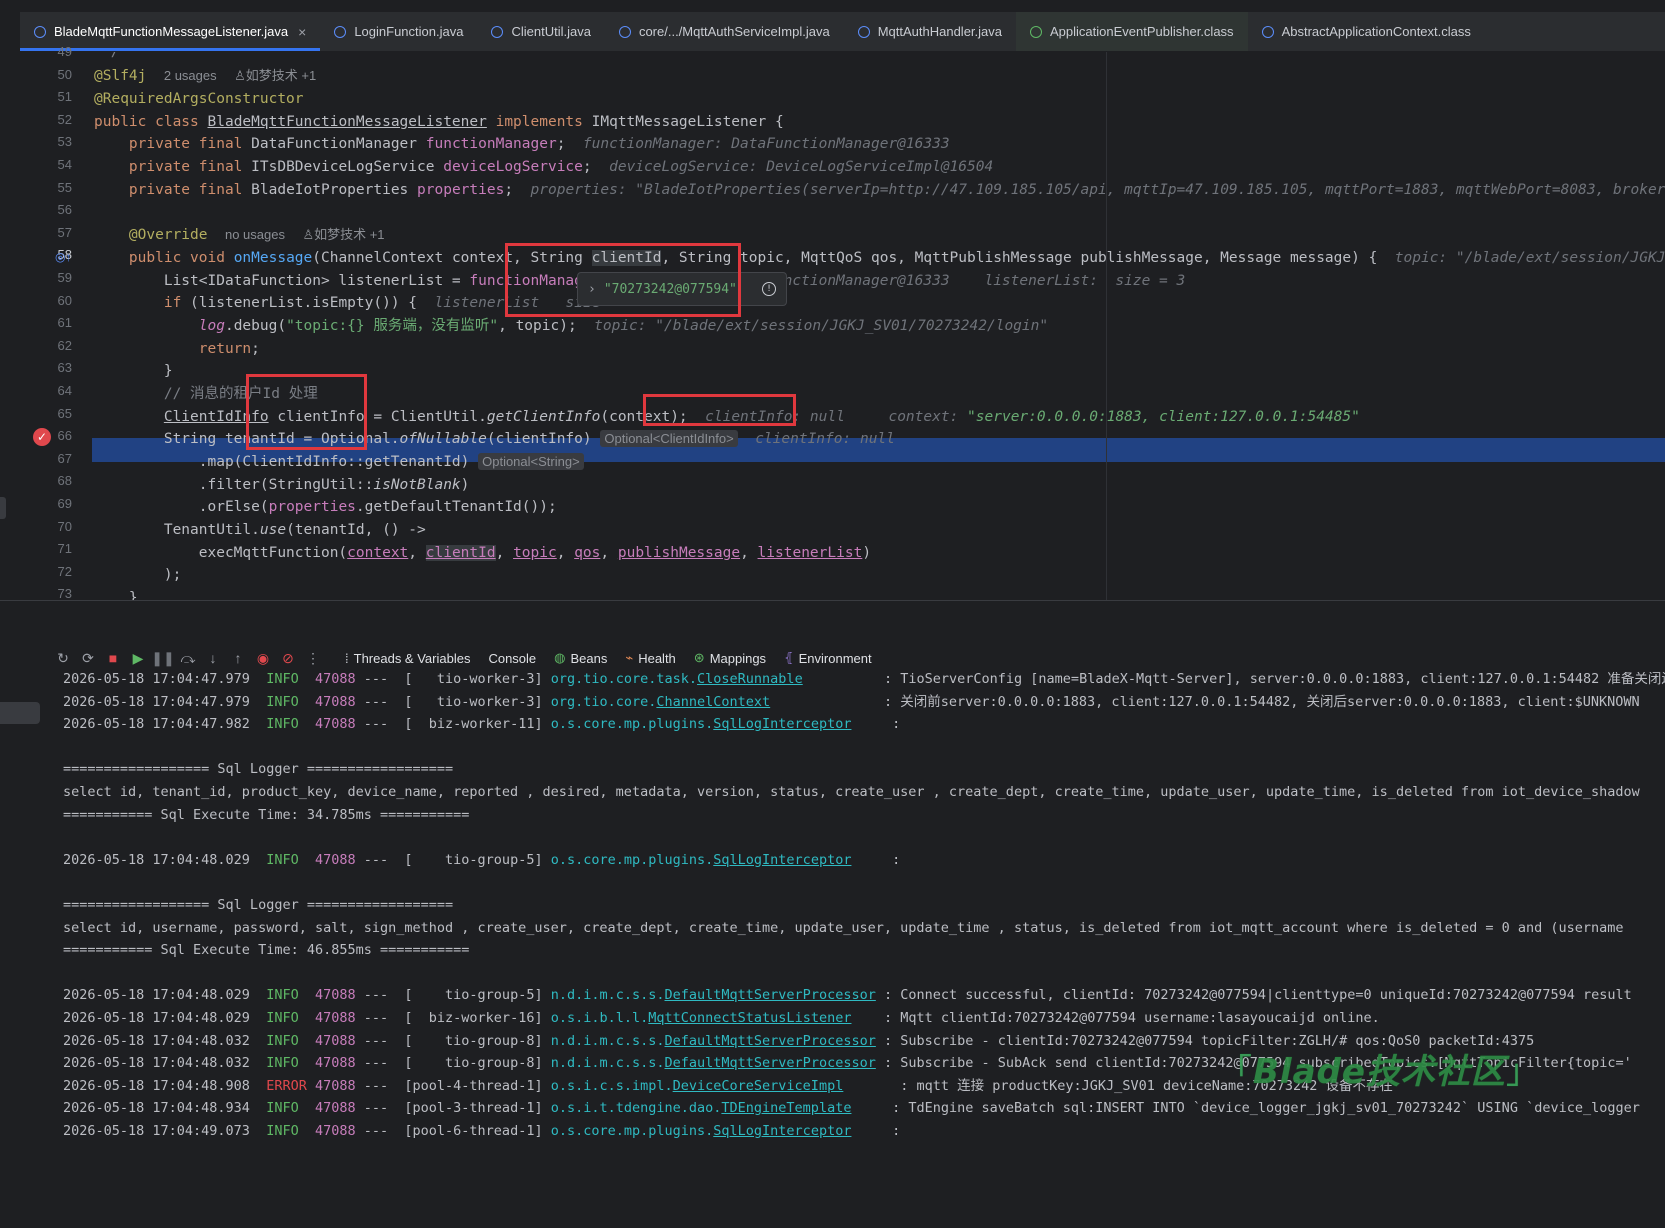 This screenshot has width=1665, height=1228. Describe the element at coordinates (769, 289) in the screenshot. I see `info-icon: !` at that location.